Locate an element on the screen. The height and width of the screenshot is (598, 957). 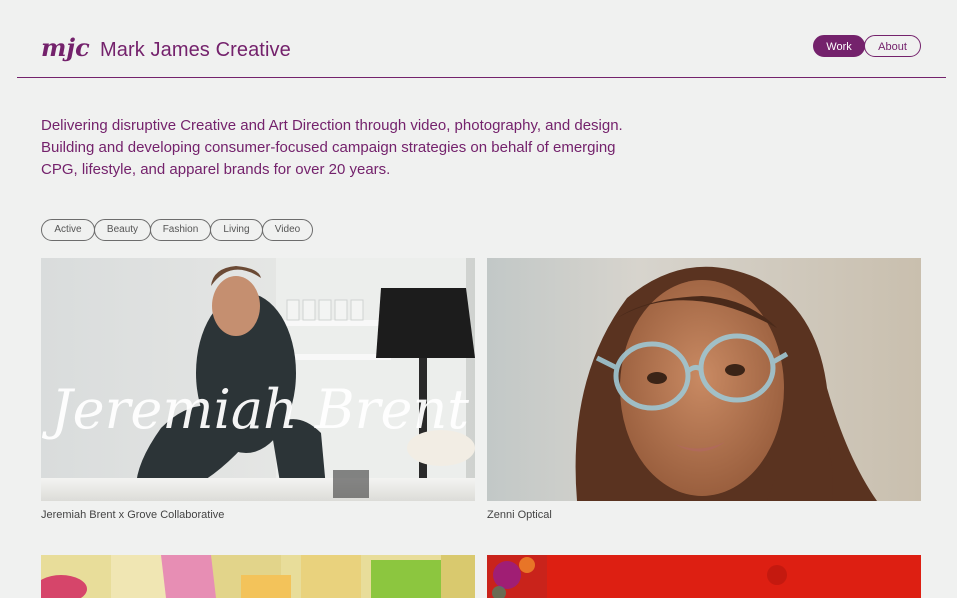
mjc-logo-icon: mjc is located at coordinates (66, 49).